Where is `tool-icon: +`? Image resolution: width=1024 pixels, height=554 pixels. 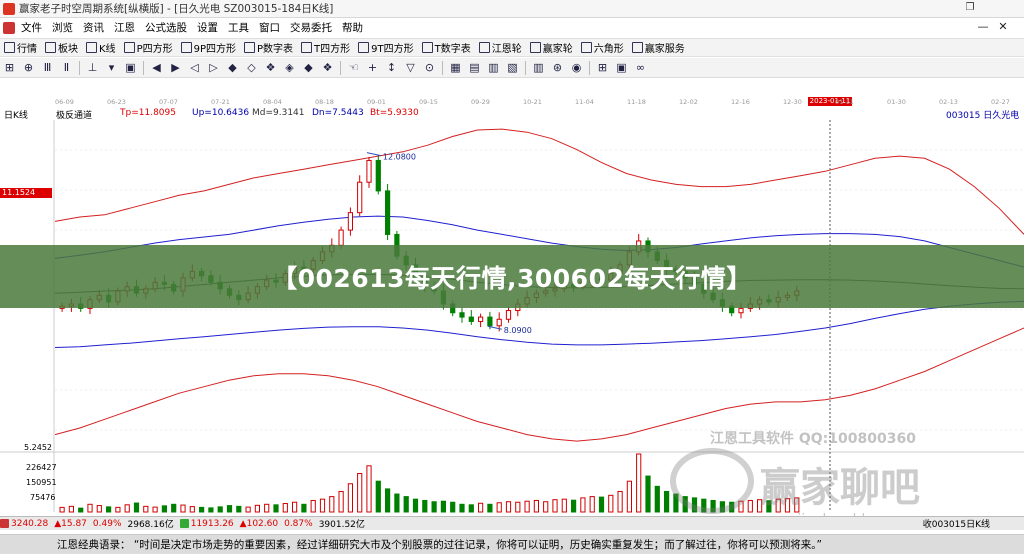 tool-icon: + is located at coordinates (372, 68).